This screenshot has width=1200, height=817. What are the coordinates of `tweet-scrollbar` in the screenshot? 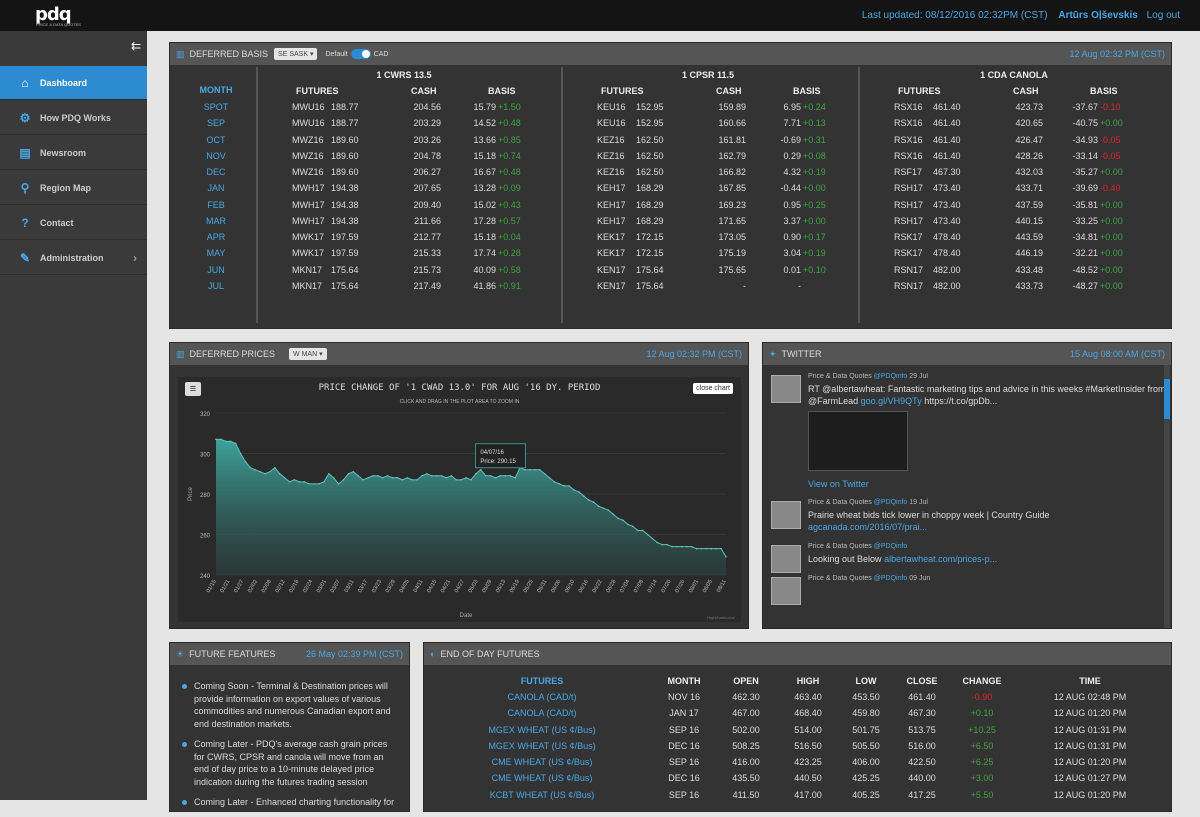 It's located at (1167, 496).